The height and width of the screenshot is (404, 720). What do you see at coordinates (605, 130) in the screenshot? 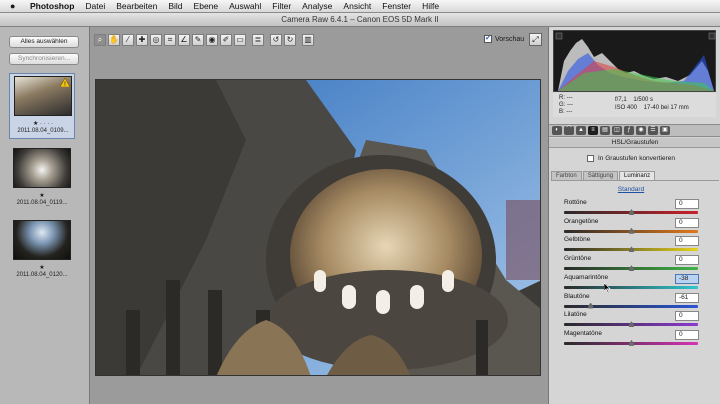
I see `split-toning-tab-icon: ▤` at bounding box center [605, 130].